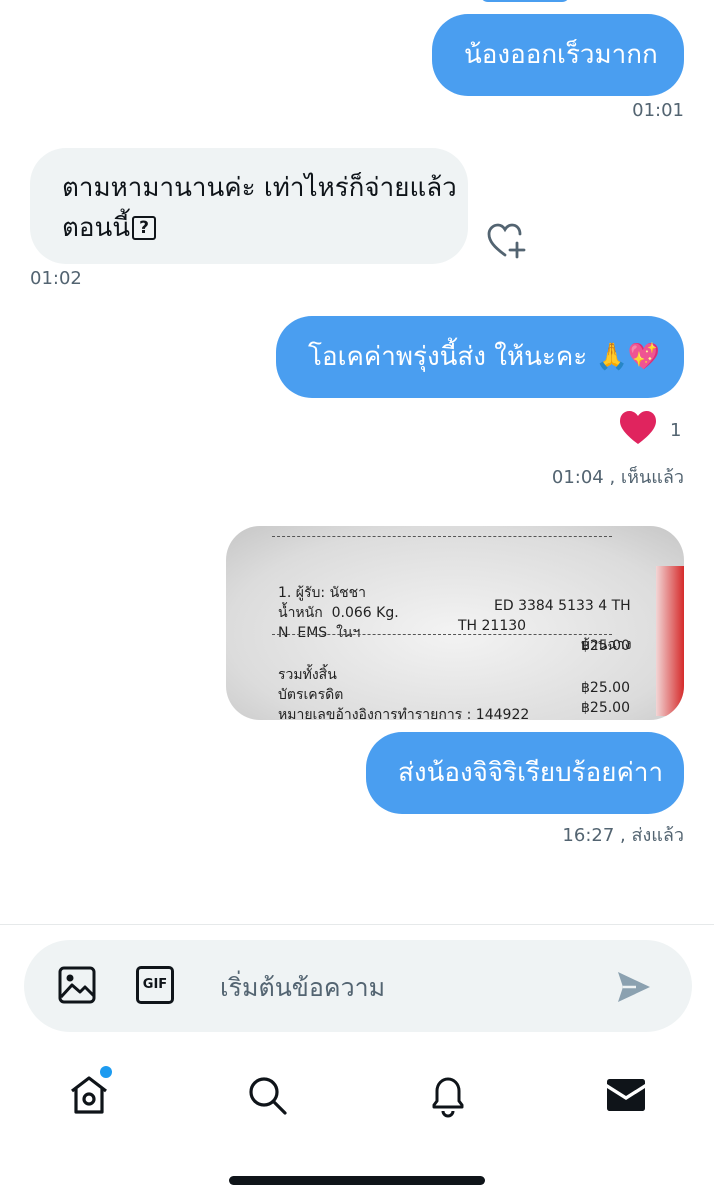  I want to click on outgoing-message-bubble: น้องออกเร็วมากก, so click(558, 55).